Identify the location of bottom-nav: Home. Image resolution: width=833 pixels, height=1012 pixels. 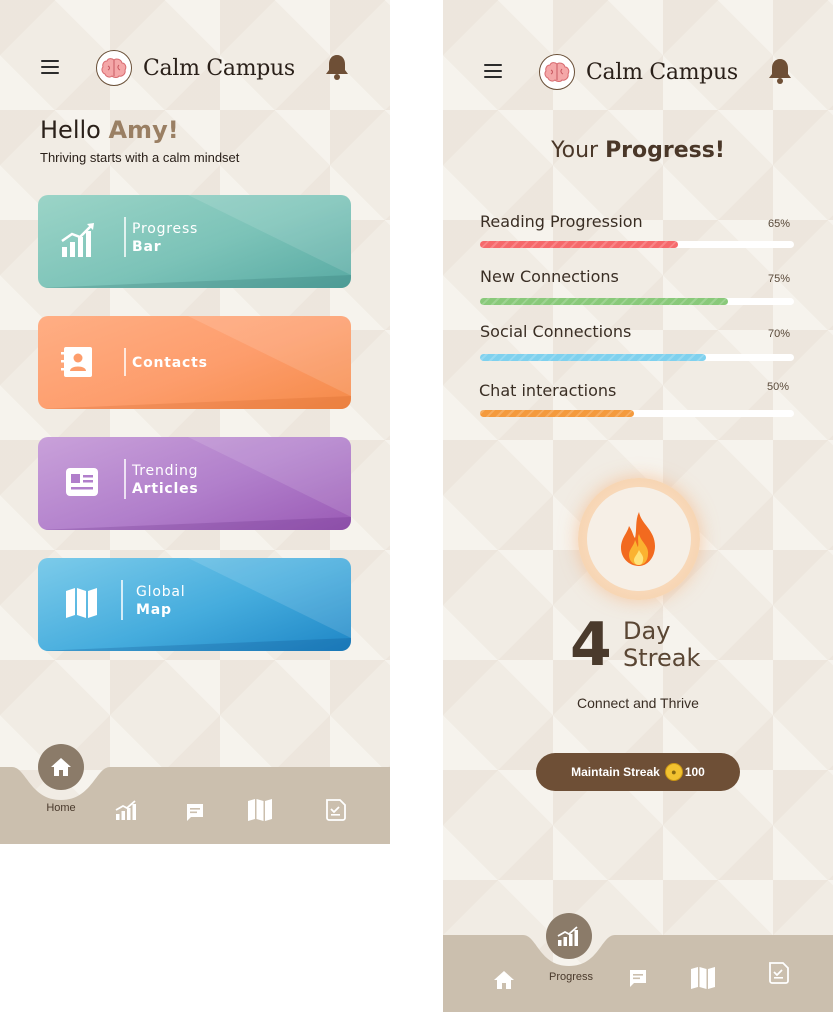
(195, 792).